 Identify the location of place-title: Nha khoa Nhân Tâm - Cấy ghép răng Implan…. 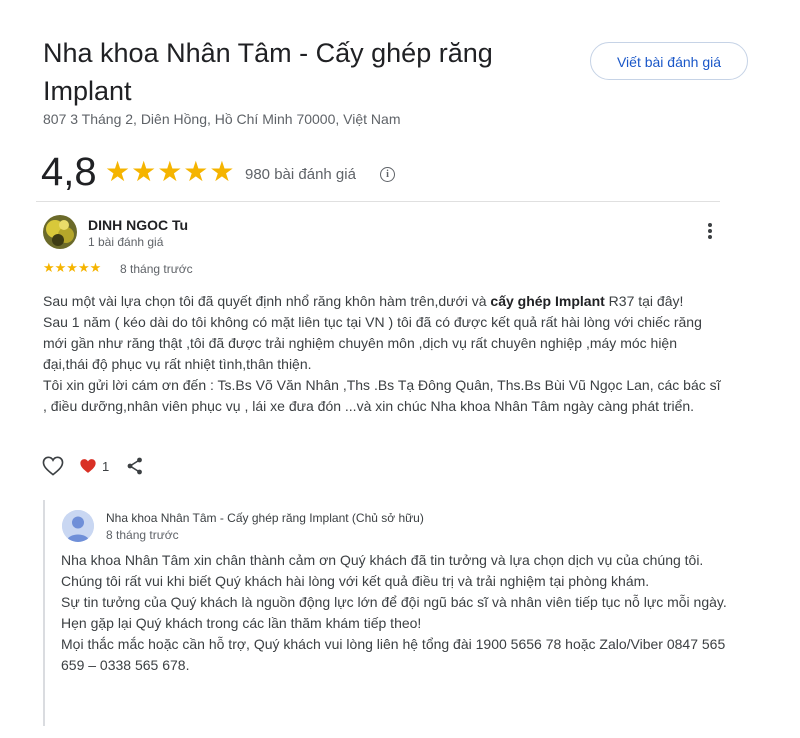
(268, 72).